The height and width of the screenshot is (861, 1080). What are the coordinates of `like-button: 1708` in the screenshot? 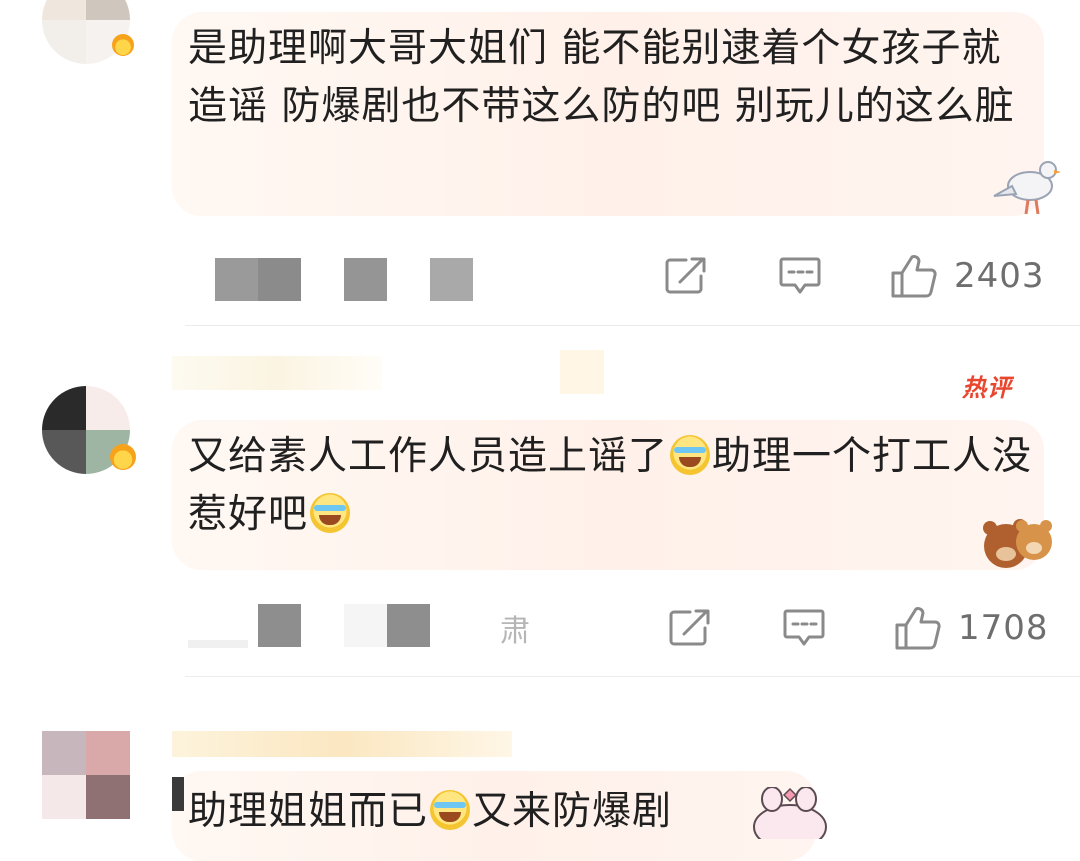 It's located at (971, 628).